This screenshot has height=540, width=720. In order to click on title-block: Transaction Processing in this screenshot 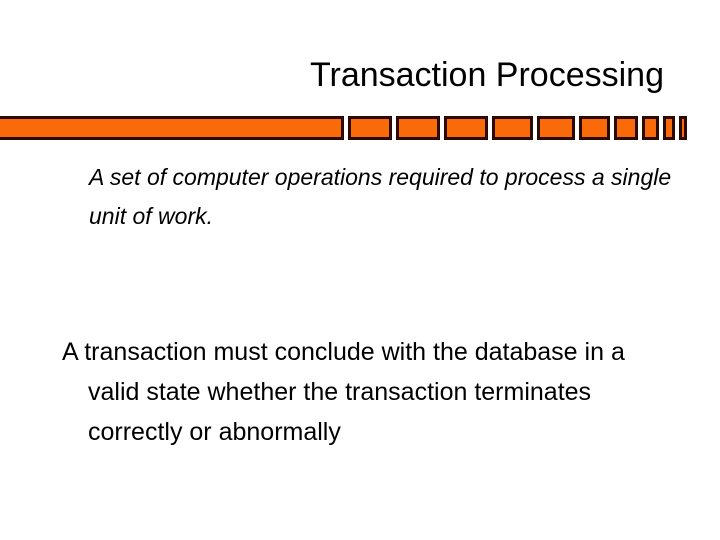, I will do `click(347, 75)`.